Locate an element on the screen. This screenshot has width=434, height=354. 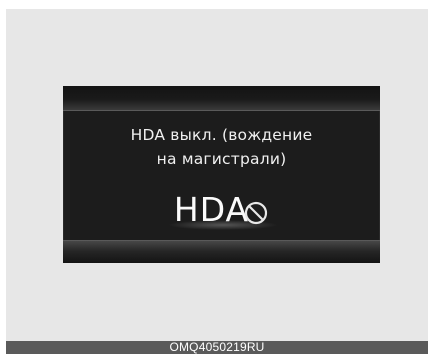
display-bottom-band is located at coordinates (221, 251).